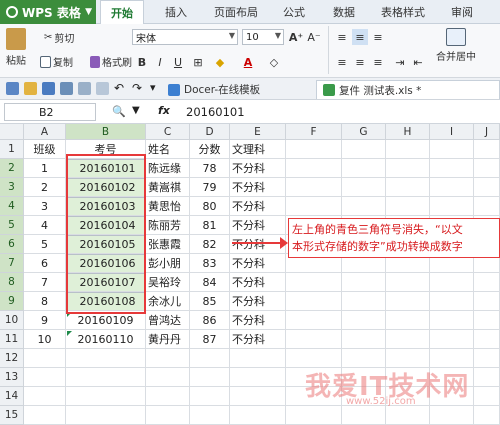  Describe the element at coordinates (168, 244) in the screenshot. I see `grid-cell: 张惠霞` at that location.